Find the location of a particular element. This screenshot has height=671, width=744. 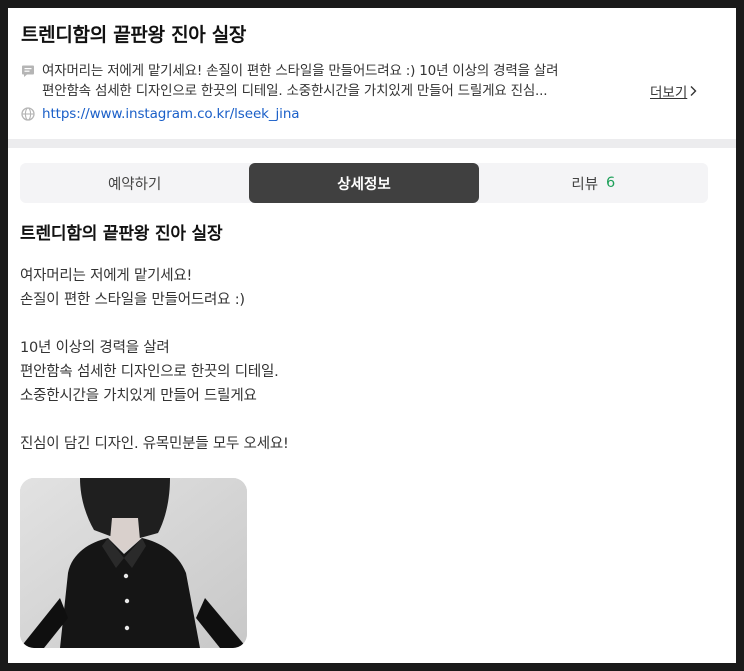

designer-photo is located at coordinates (133, 563).